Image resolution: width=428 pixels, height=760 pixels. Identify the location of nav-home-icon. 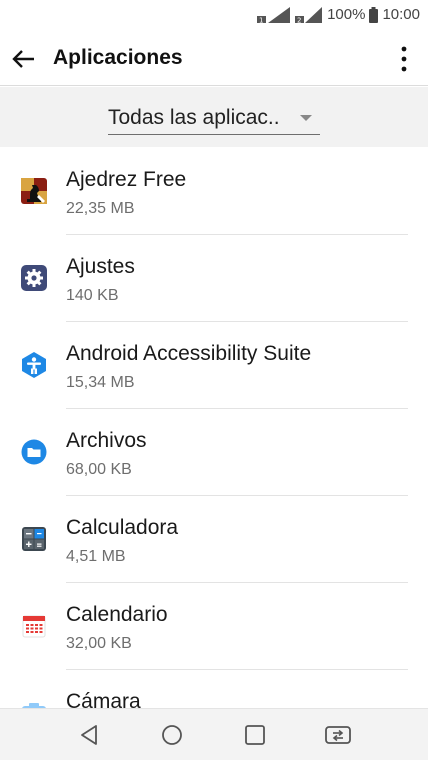
(172, 735).